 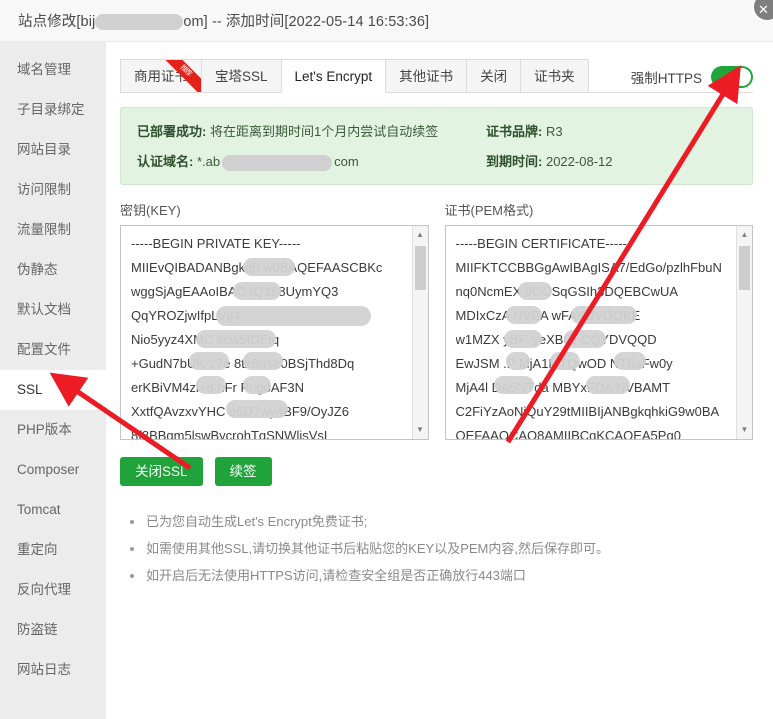 I want to click on tab-lets-encrypt: Let's Encrypt, so click(x=333, y=76).